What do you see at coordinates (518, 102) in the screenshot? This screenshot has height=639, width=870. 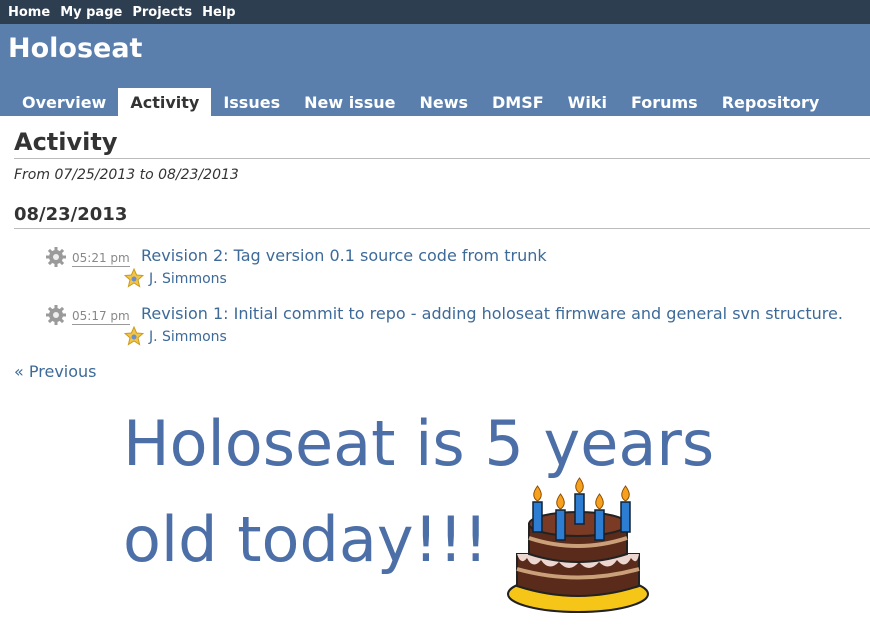 I see `tab-dmsf: DMSF` at bounding box center [518, 102].